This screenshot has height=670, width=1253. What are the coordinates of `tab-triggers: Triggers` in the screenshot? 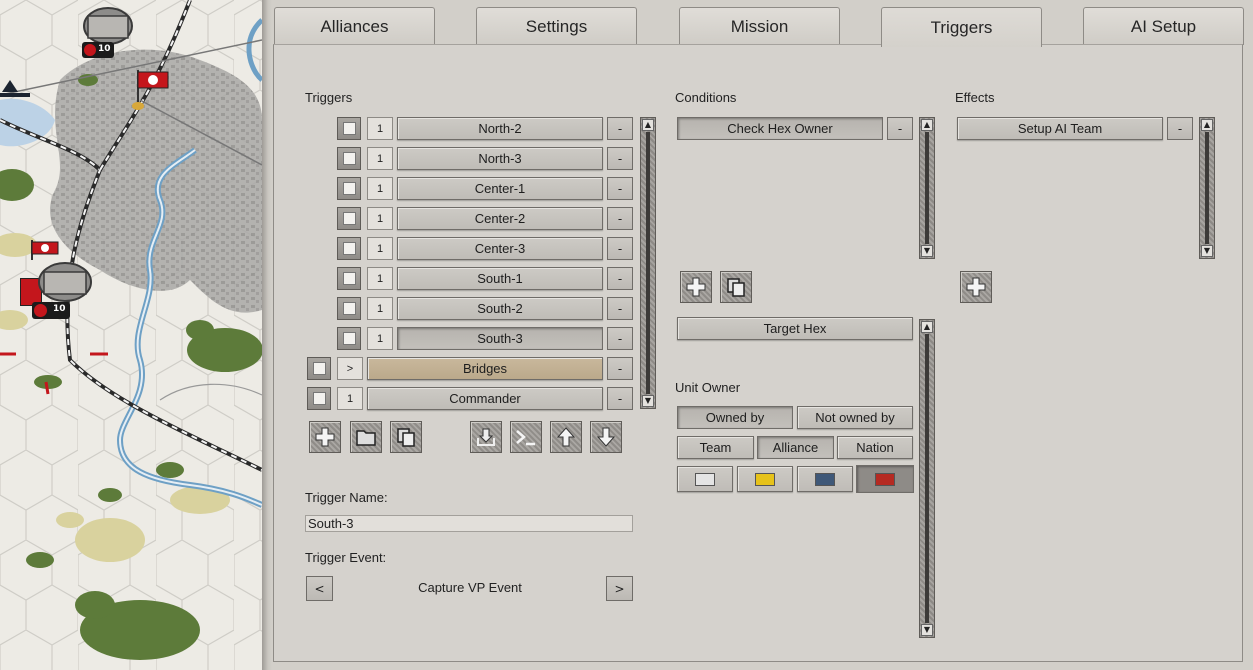 It's located at (961, 27).